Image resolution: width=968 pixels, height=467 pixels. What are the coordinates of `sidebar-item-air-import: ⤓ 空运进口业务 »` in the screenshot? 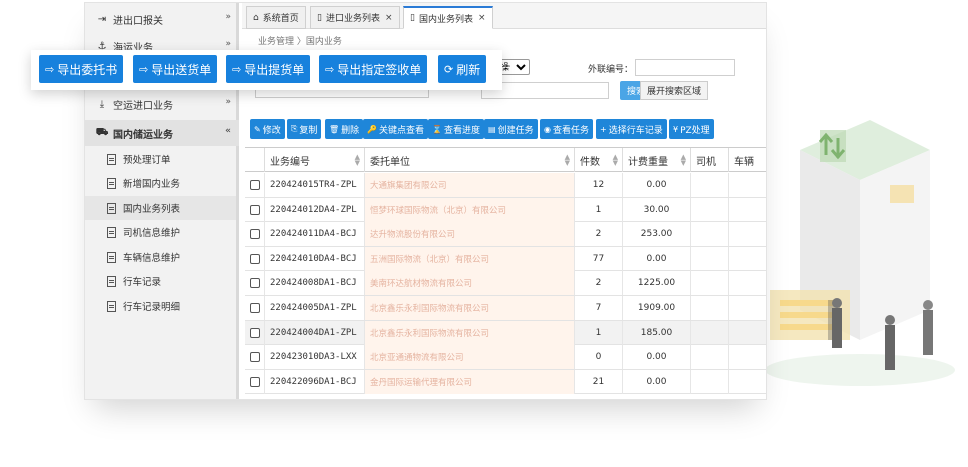 It's located at (162, 104).